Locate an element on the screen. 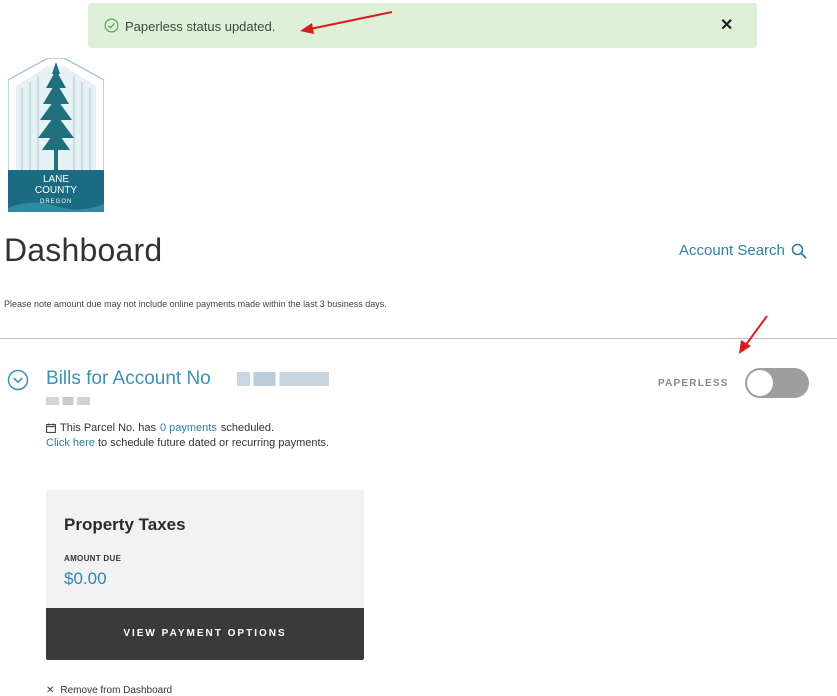  success-toast: Paperless status updated. ✕ is located at coordinates (422, 25).